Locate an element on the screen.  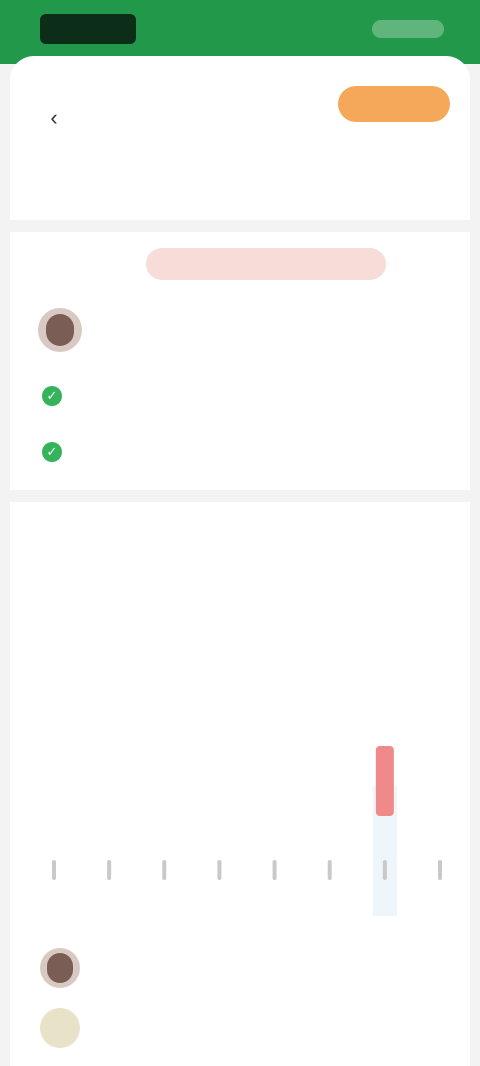
header-action-button is located at coordinates (394, 104).